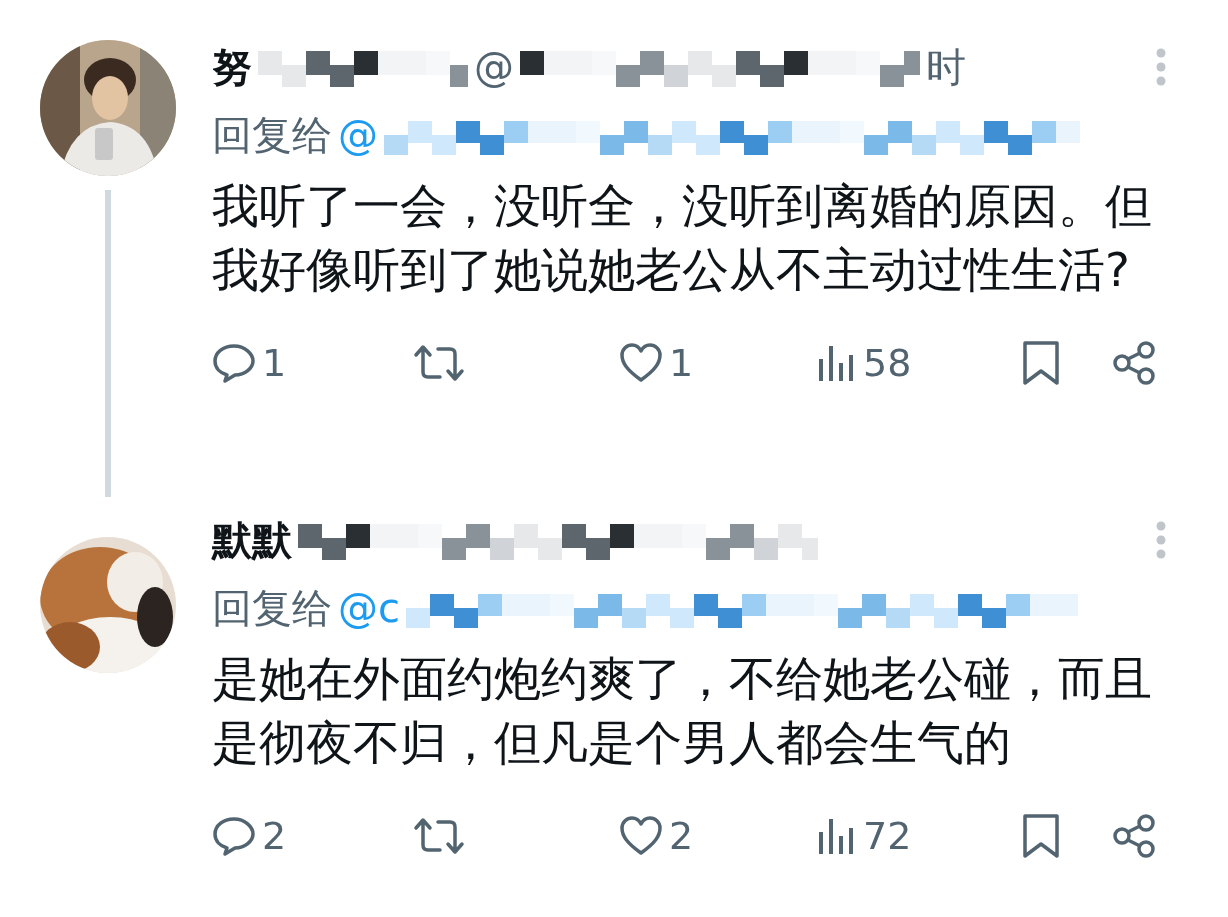 The image size is (1228, 917). I want to click on user-handle: @, so click(494, 67).